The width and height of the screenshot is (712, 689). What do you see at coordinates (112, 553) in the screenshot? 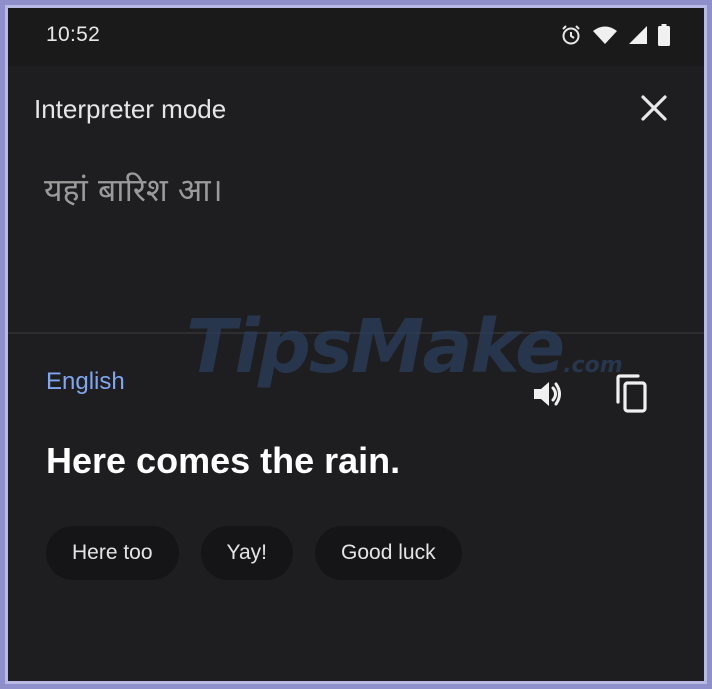
I see `suggestion-chip-here-too: Here too` at bounding box center [112, 553].